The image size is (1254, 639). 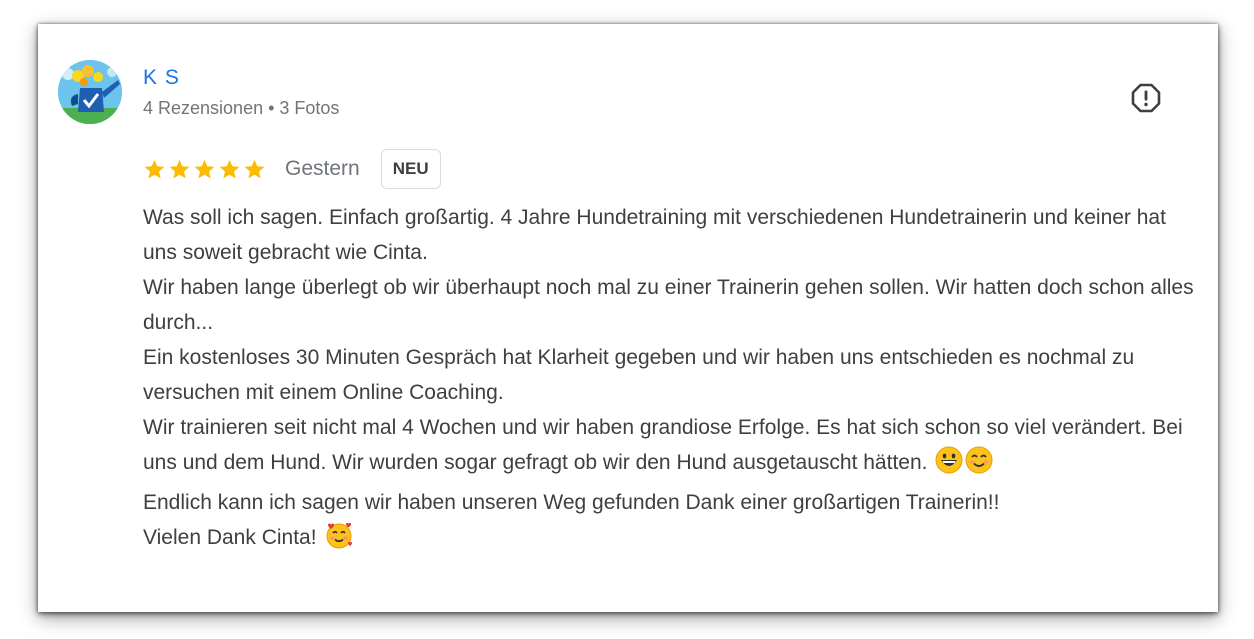 I want to click on review-paragraph-text: Vielen Dank Cinta!, so click(x=230, y=537).